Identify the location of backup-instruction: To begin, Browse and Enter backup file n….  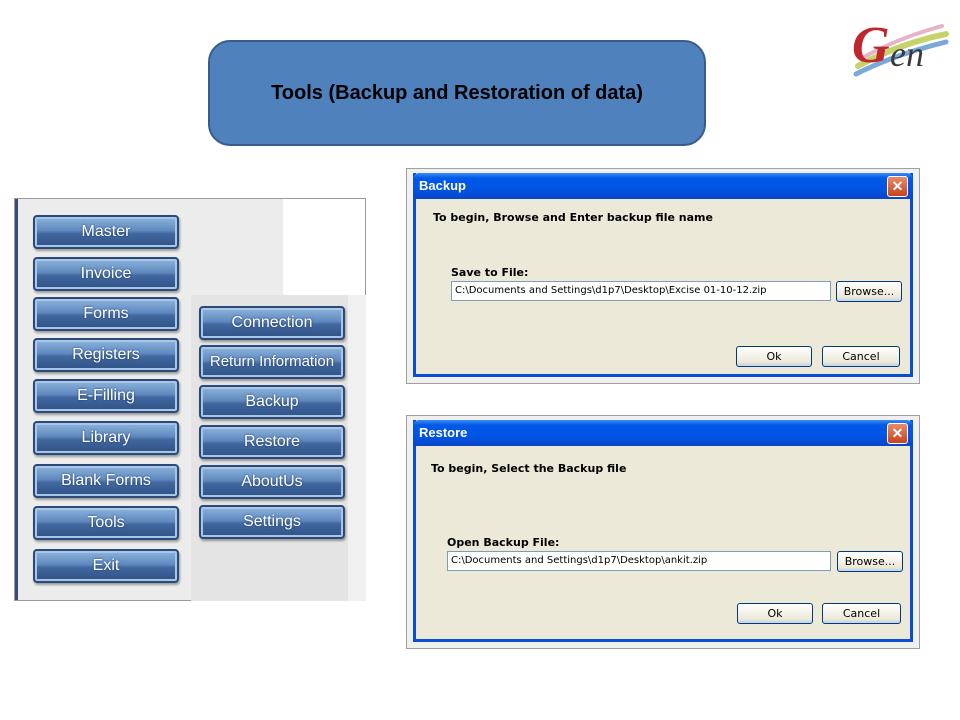
(573, 217).